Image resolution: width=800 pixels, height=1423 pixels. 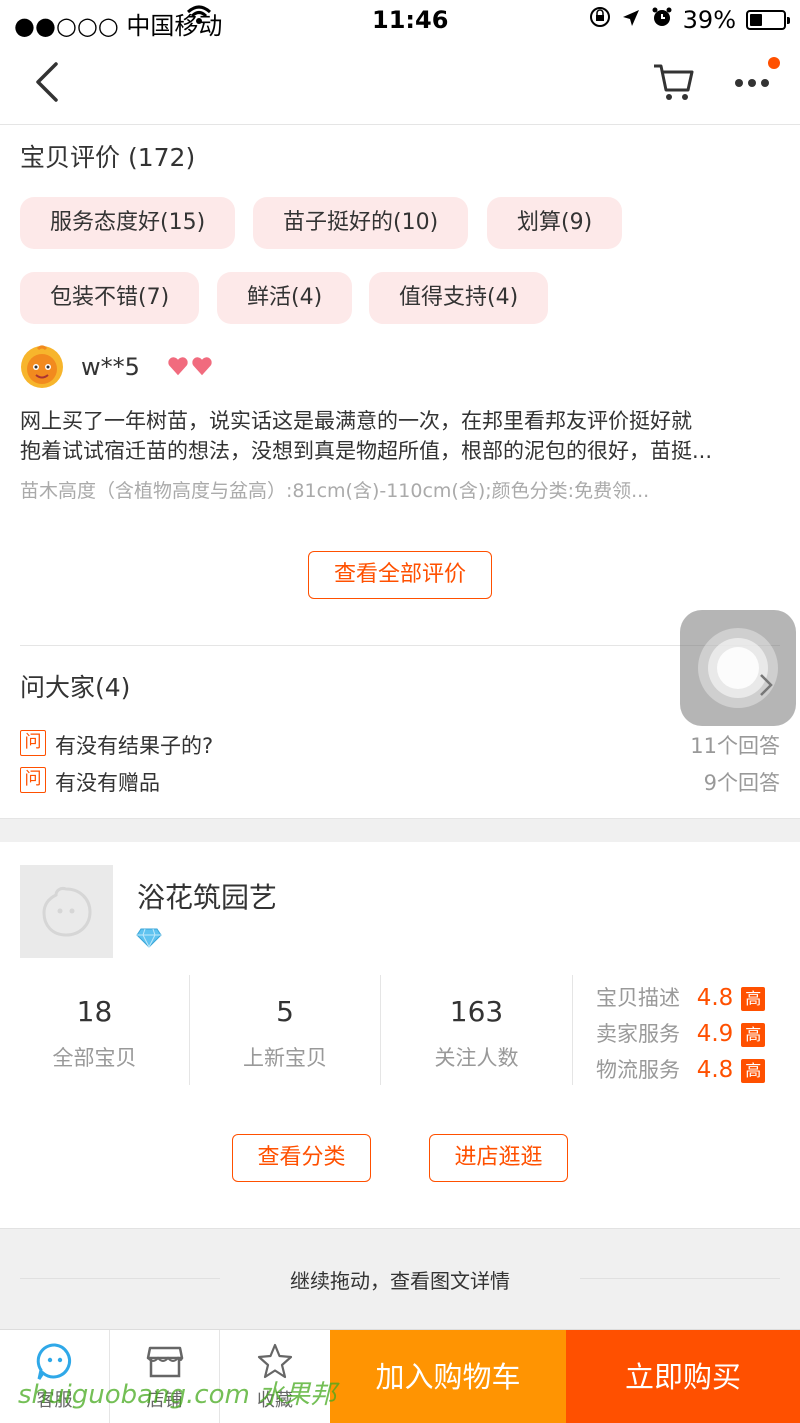 I want to click on view-all-reviews-button: 查看全部评价, so click(x=400, y=575).